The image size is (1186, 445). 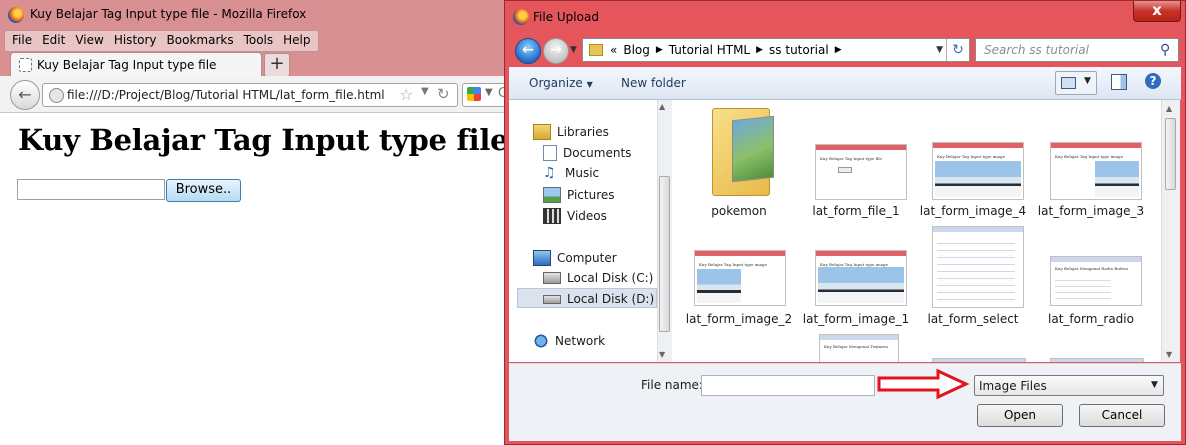 I want to click on documents-icon, so click(x=550, y=153).